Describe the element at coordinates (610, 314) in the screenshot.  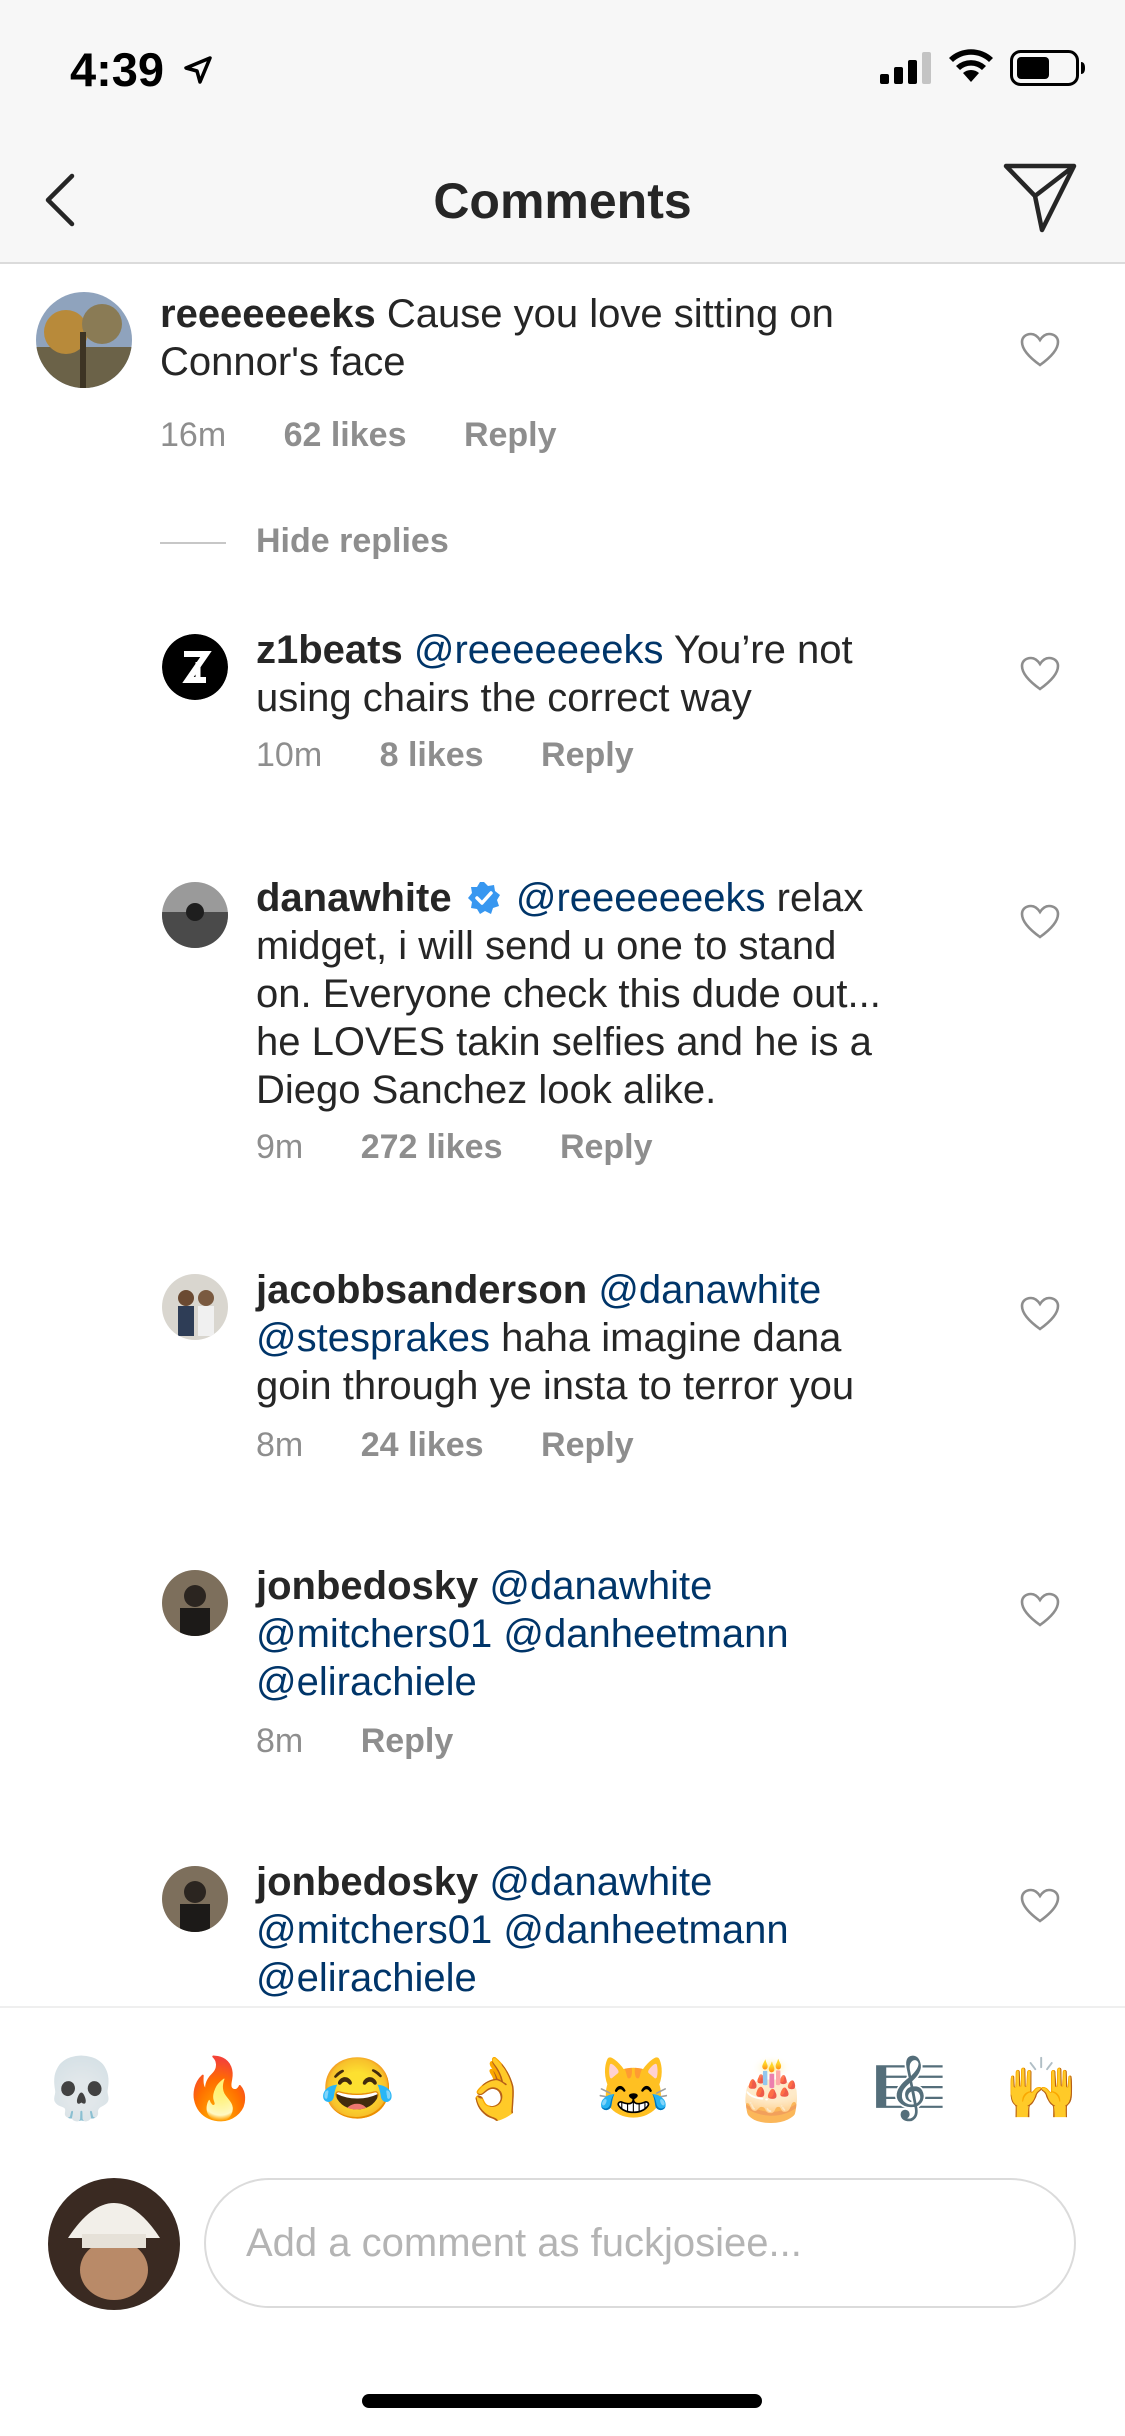
I see `comment-body: Cause you love sitting on` at that location.